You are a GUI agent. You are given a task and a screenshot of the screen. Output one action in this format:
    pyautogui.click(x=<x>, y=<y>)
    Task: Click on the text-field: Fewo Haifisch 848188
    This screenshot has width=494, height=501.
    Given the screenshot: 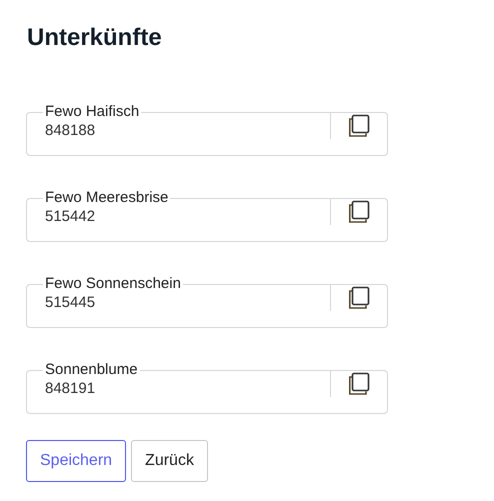 What is the action you would take?
    pyautogui.click(x=207, y=130)
    